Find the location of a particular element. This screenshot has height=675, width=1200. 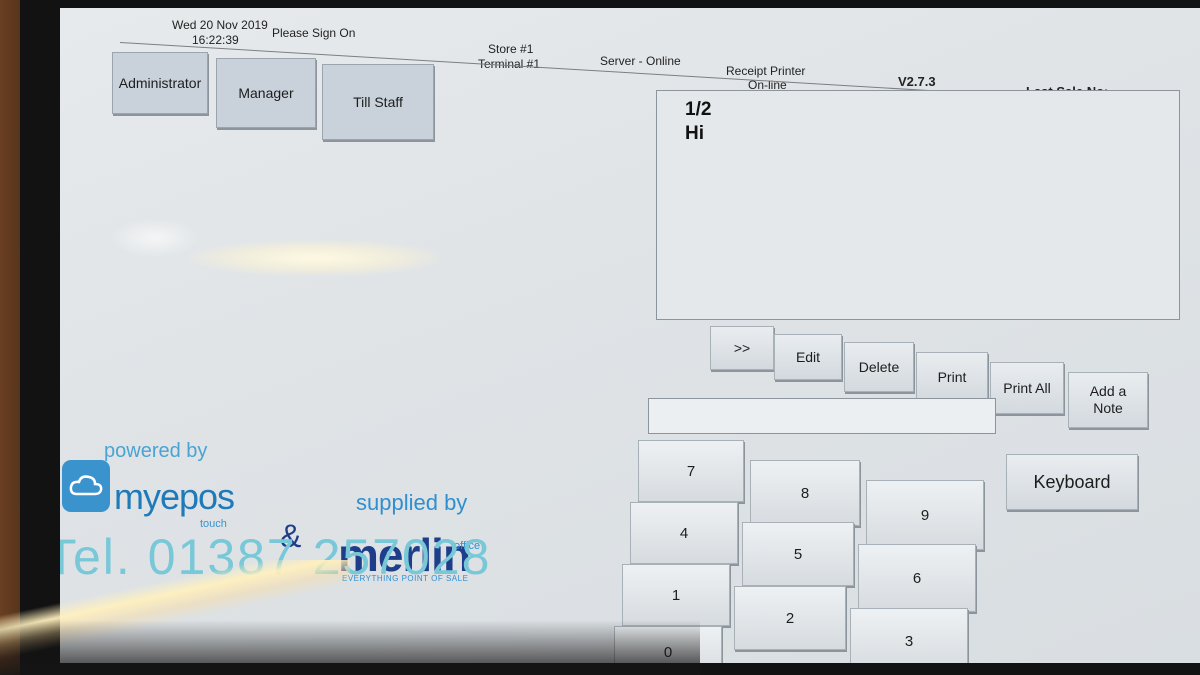

key-9: 9 is located at coordinates (925, 515).